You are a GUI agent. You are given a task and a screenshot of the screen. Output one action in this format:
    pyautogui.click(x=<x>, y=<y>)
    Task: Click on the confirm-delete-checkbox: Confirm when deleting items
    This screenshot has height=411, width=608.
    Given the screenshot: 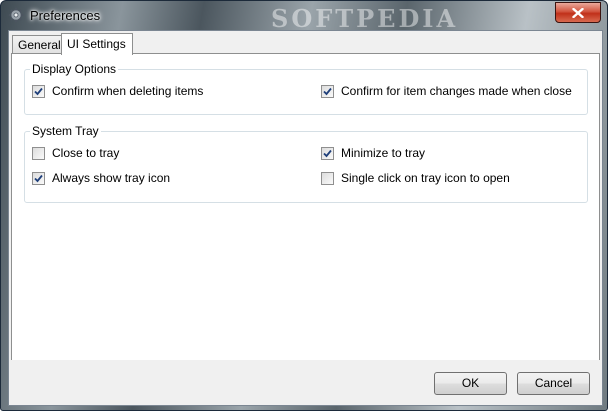 What is the action you would take?
    pyautogui.click(x=117, y=91)
    